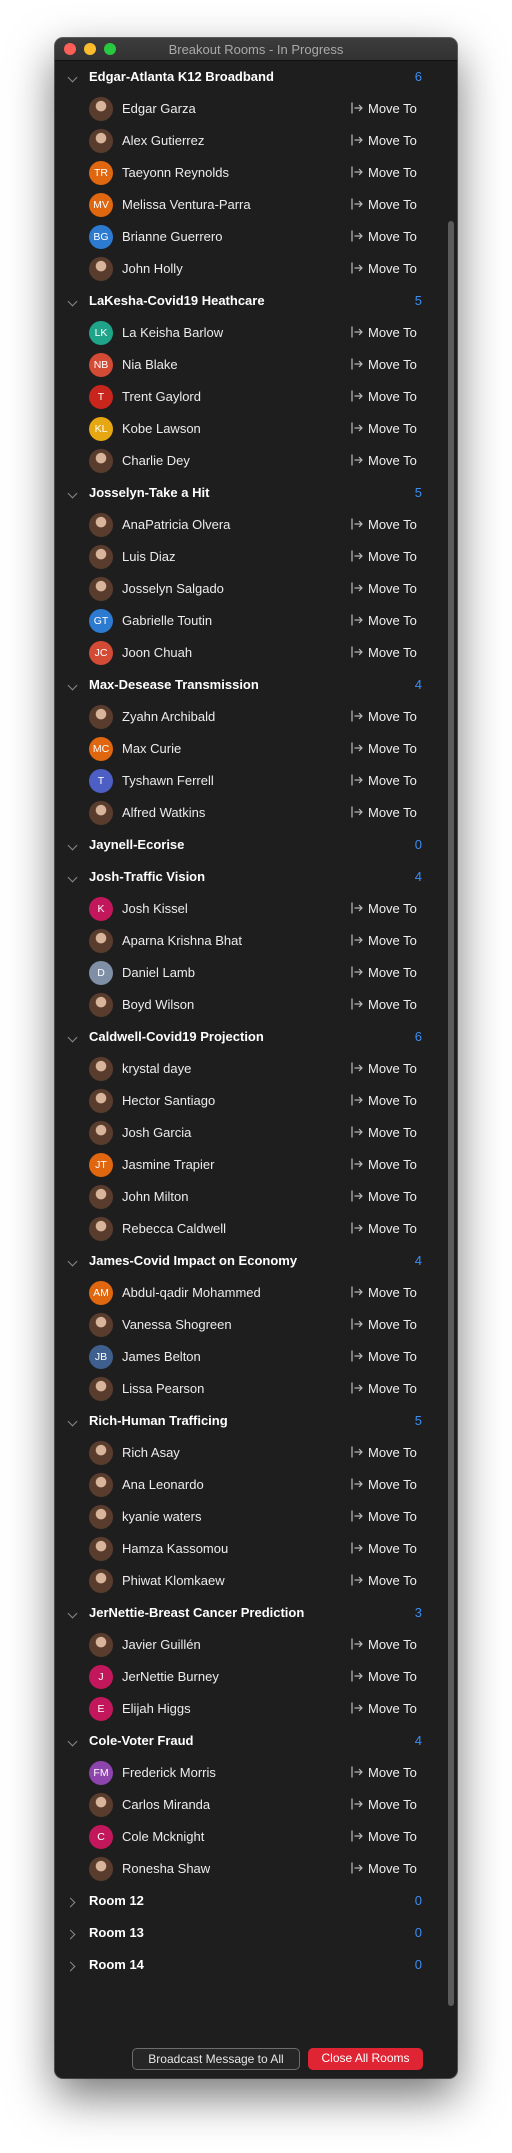  I want to click on participant-name: Brianne Guerrero, so click(172, 236).